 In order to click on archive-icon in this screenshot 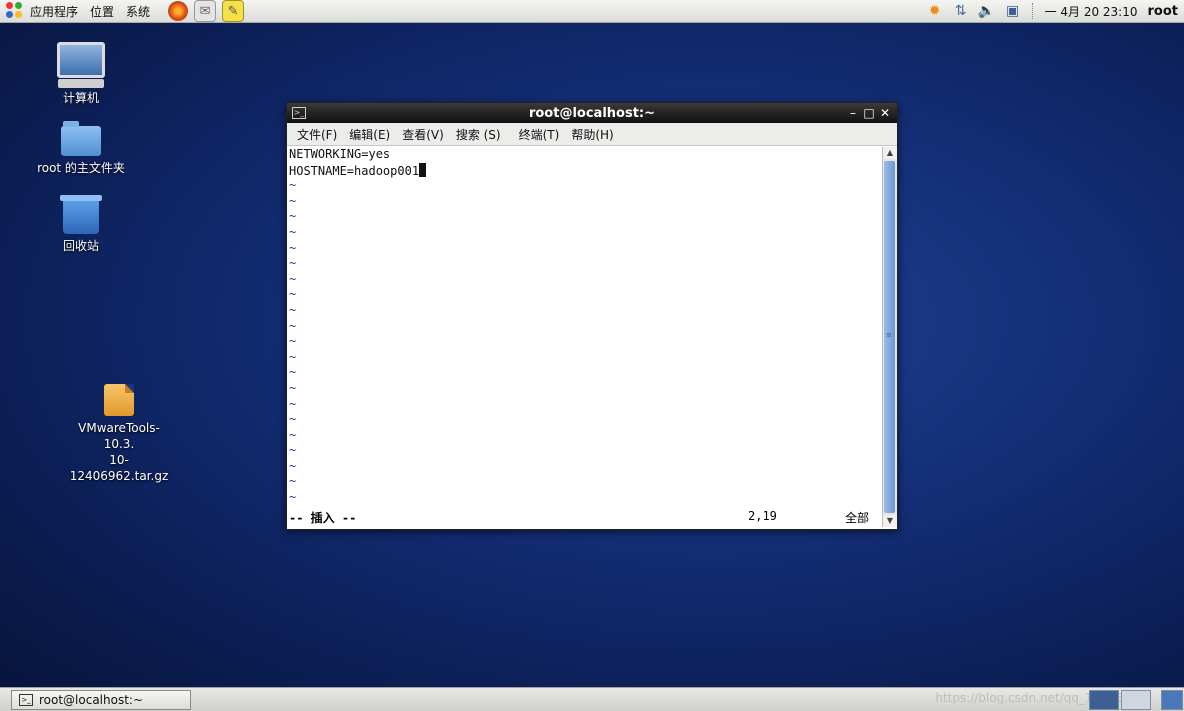, I will do `click(119, 400)`.